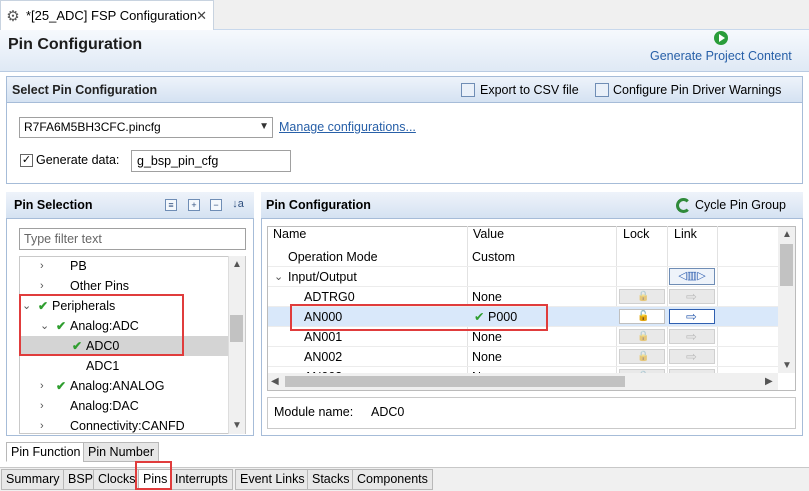 Image resolution: width=809 pixels, height=491 pixels. I want to click on tree-item-label: Analog:DAC, so click(104, 406).